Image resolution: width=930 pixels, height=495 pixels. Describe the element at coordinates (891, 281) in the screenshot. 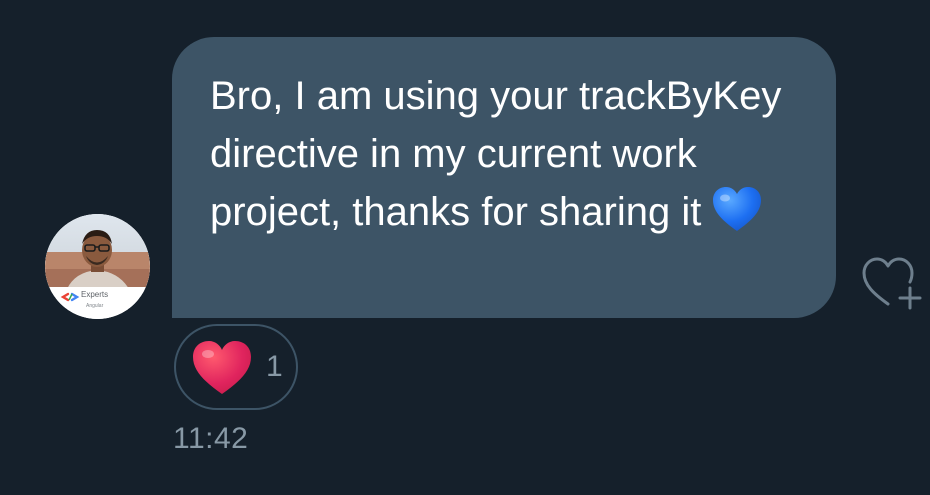

I see `add-reaction-icon` at that location.